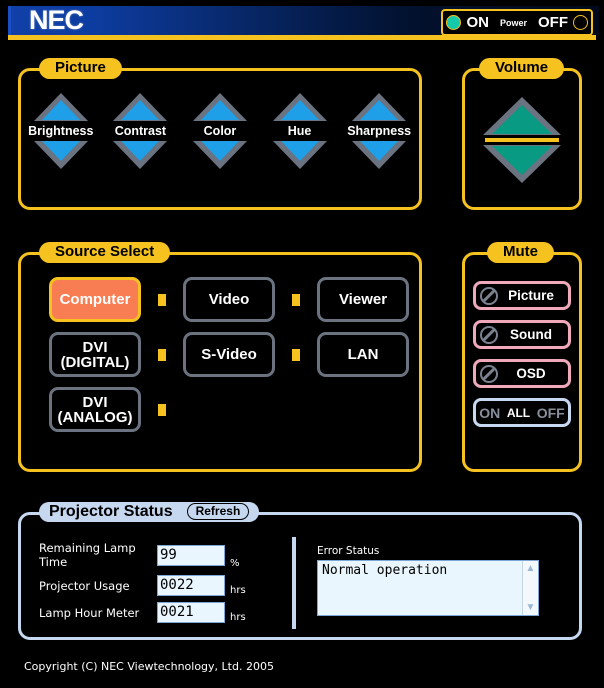 The image size is (604, 688). What do you see at coordinates (580, 22) in the screenshot?
I see `power-off-led-icon` at bounding box center [580, 22].